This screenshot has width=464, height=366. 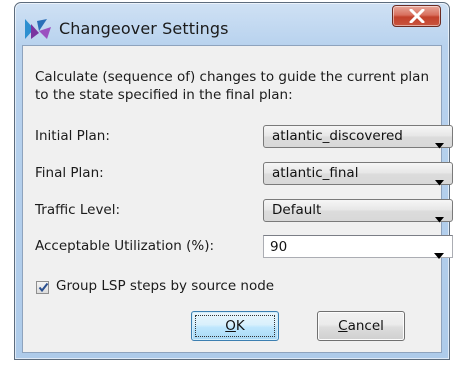 I want to click on app-logo-icon, so click(x=38, y=29).